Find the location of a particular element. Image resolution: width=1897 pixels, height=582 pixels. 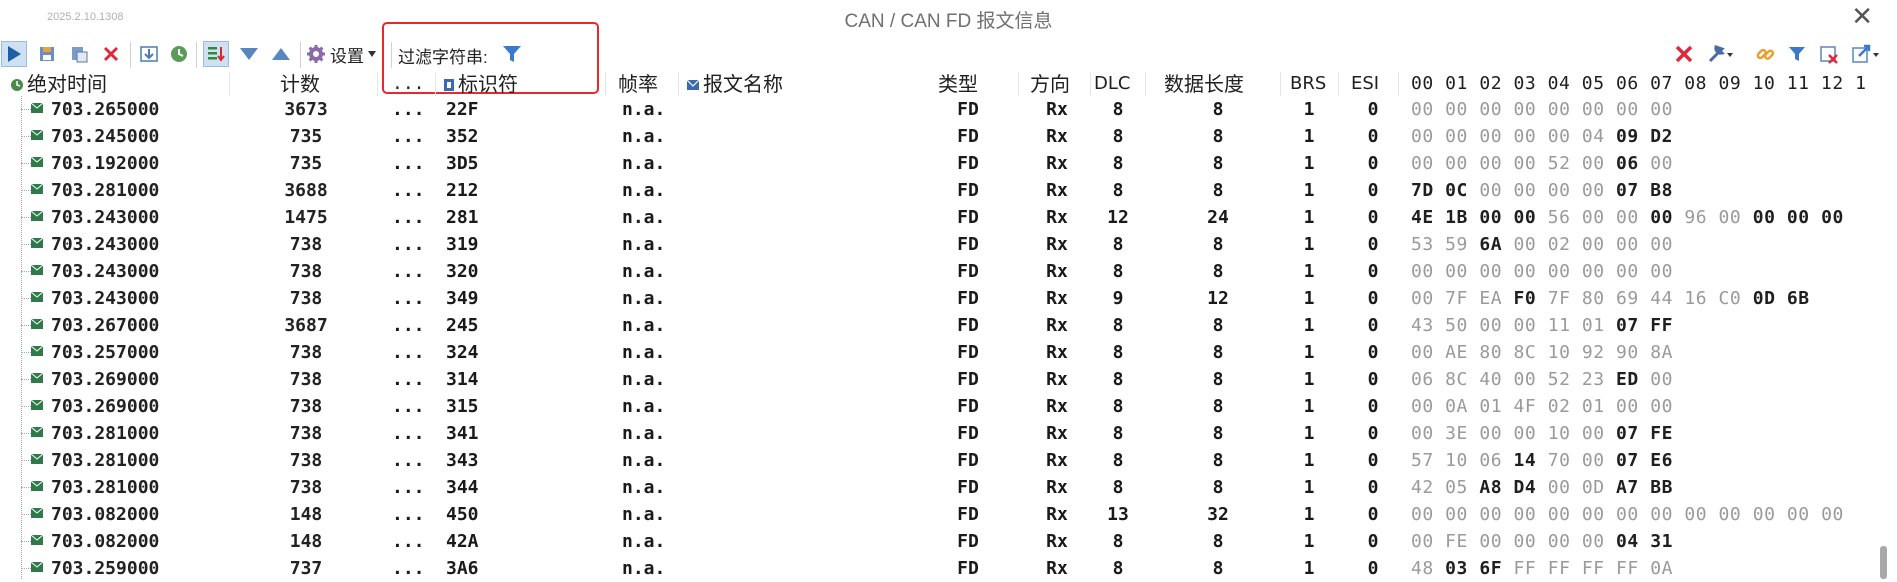

export-menu is located at coordinates (1866, 54).